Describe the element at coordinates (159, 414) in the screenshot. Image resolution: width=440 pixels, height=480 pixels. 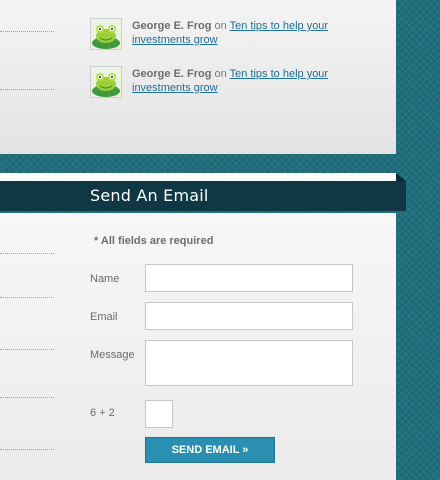
I see `captcha-input` at that location.